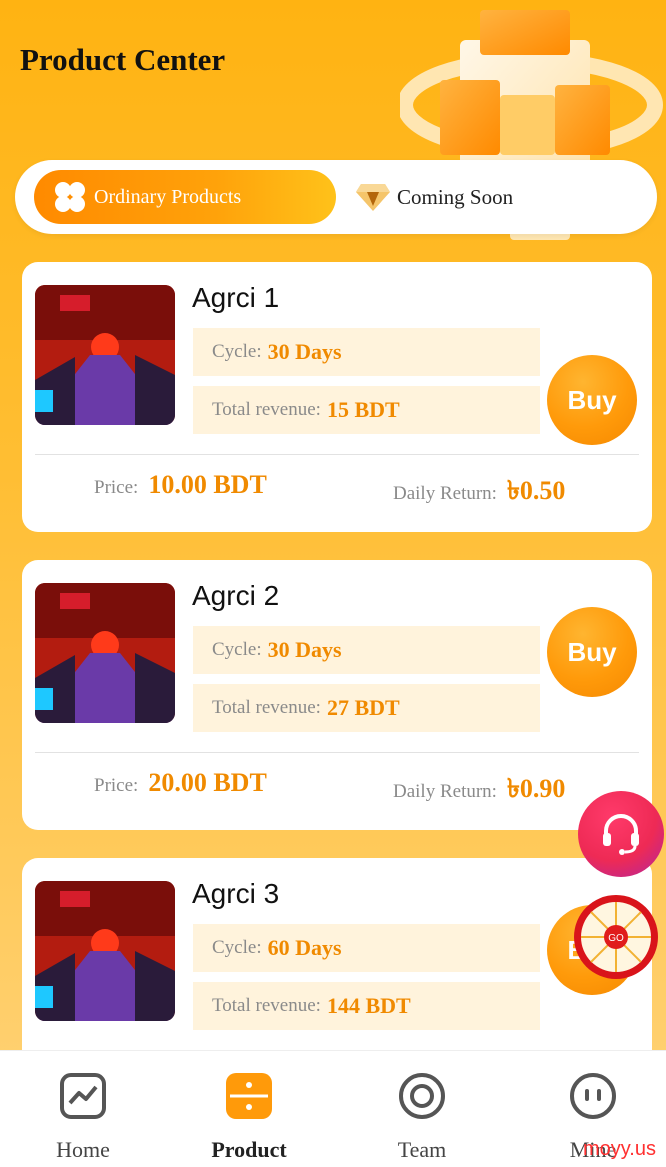 This screenshot has width=666, height=1167. What do you see at coordinates (333, 1108) in the screenshot?
I see `bottom-nav: Home Product Team Mine` at bounding box center [333, 1108].